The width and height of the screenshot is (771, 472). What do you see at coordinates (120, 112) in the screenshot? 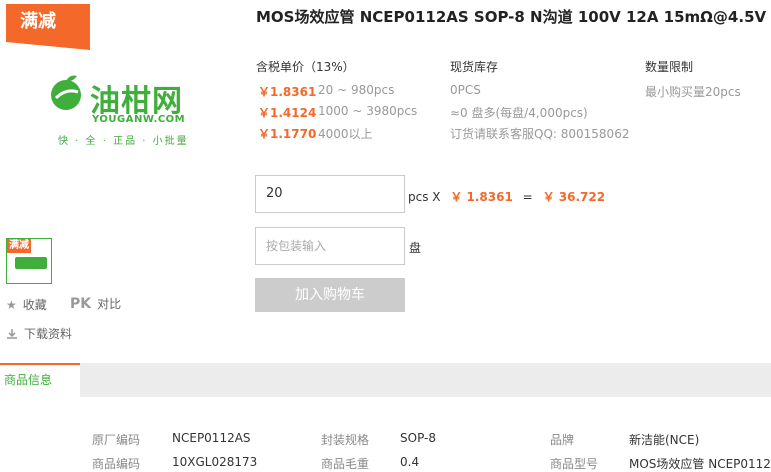
I see `store-logo: 油柑网 YOUGANW.COM 快 · 全 · 正品 · 小批量` at bounding box center [120, 112].